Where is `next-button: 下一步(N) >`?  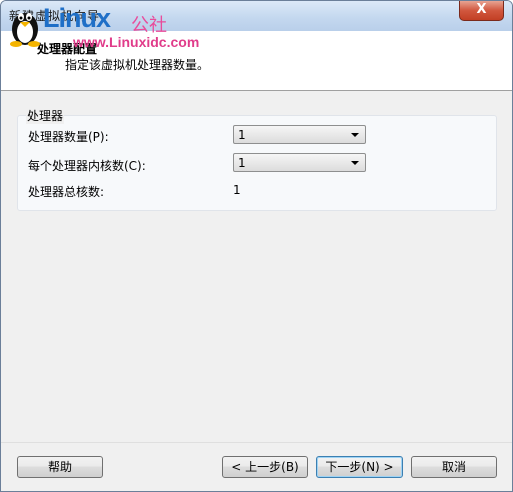
next-button: 下一步(N) > is located at coordinates (359, 467).